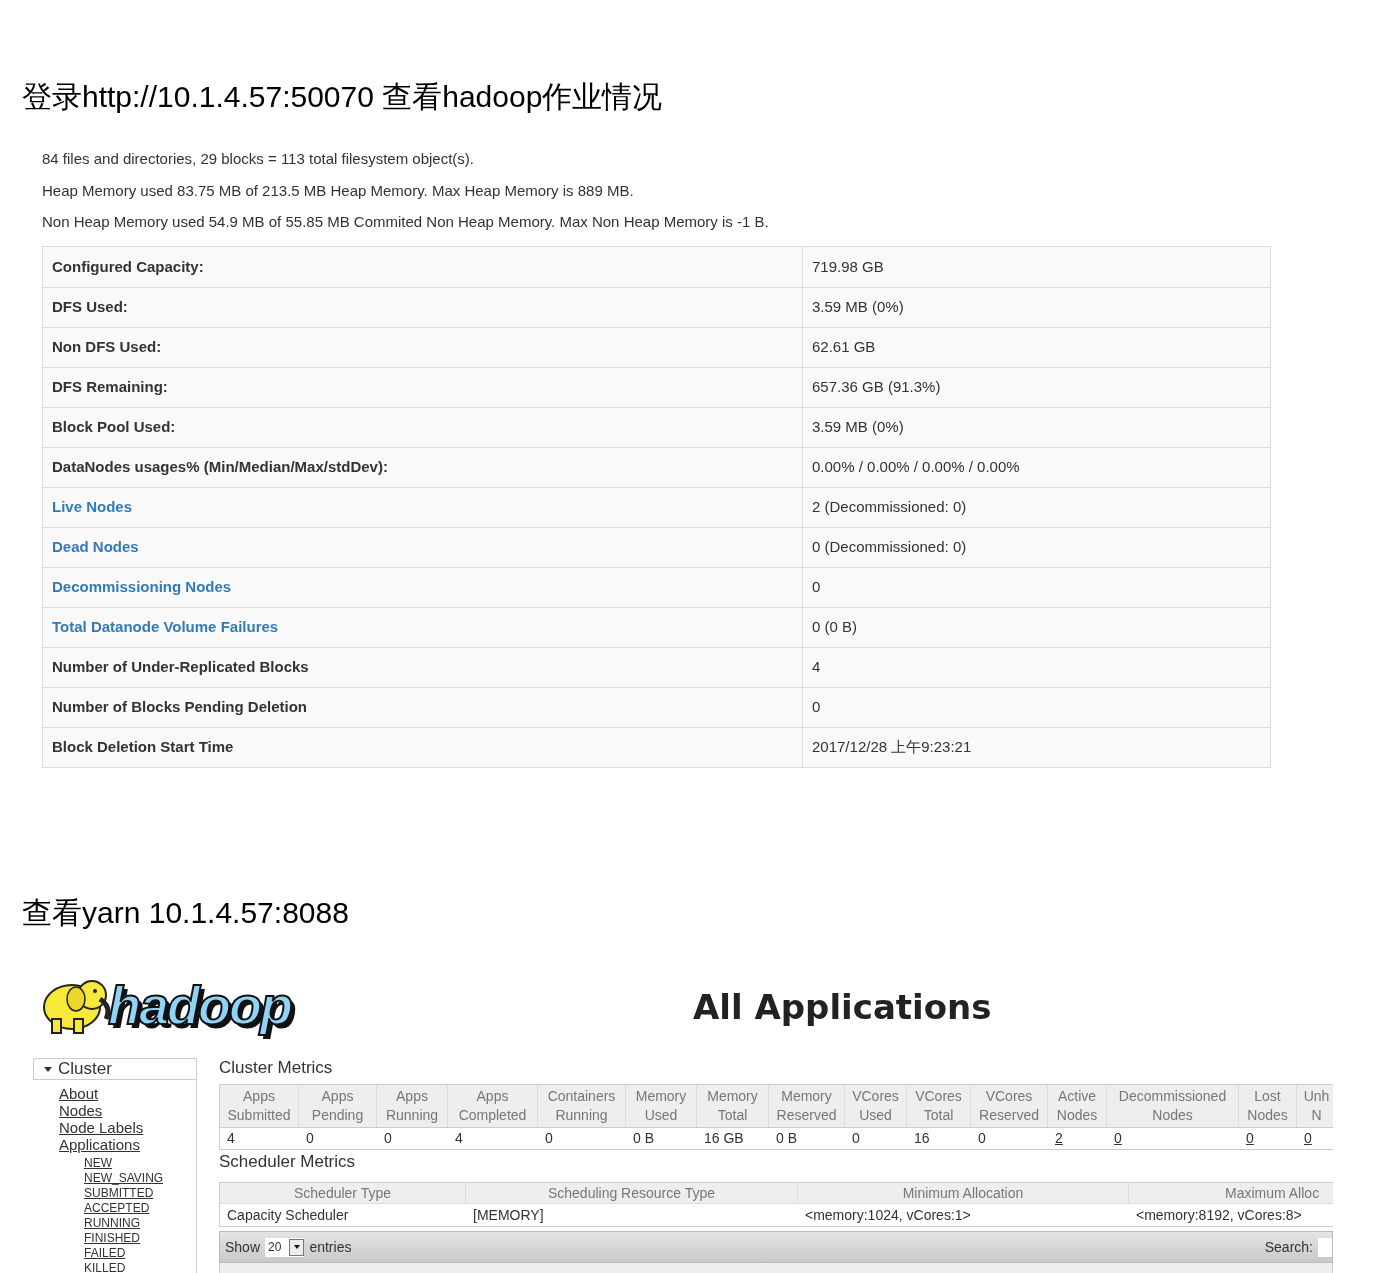 This screenshot has height=1273, width=1393. I want to click on show-label: Show, so click(243, 1247).